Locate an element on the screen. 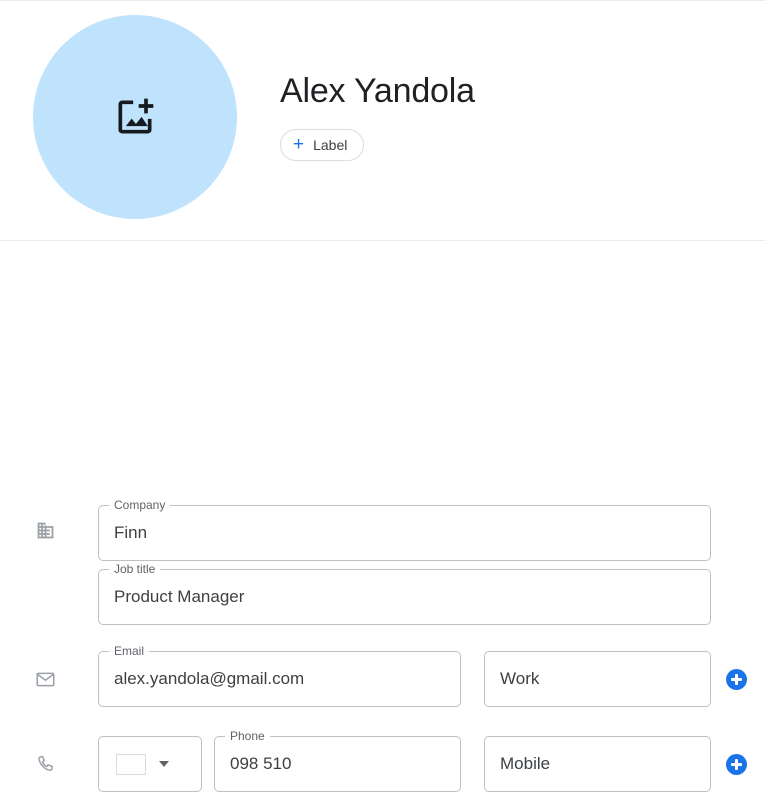  building-icon is located at coordinates (45, 530).